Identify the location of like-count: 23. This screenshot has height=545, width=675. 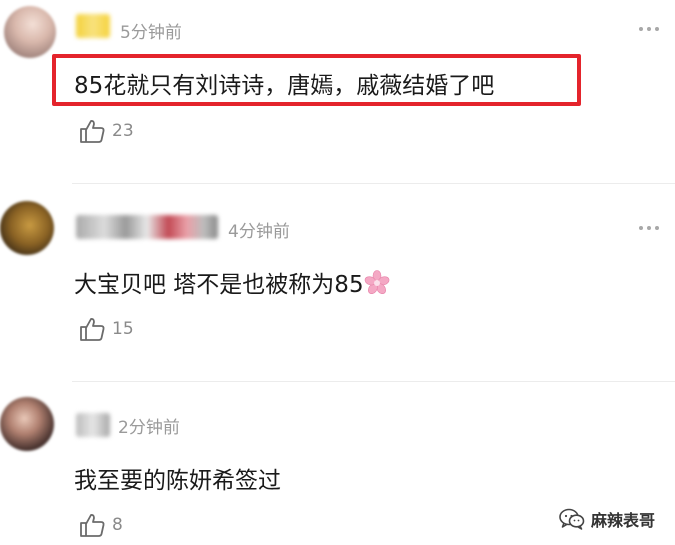
(123, 131).